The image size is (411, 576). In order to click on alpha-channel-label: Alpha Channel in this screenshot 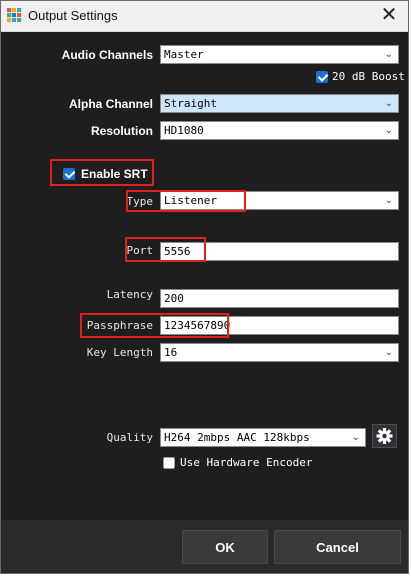, I will do `click(110, 104)`.